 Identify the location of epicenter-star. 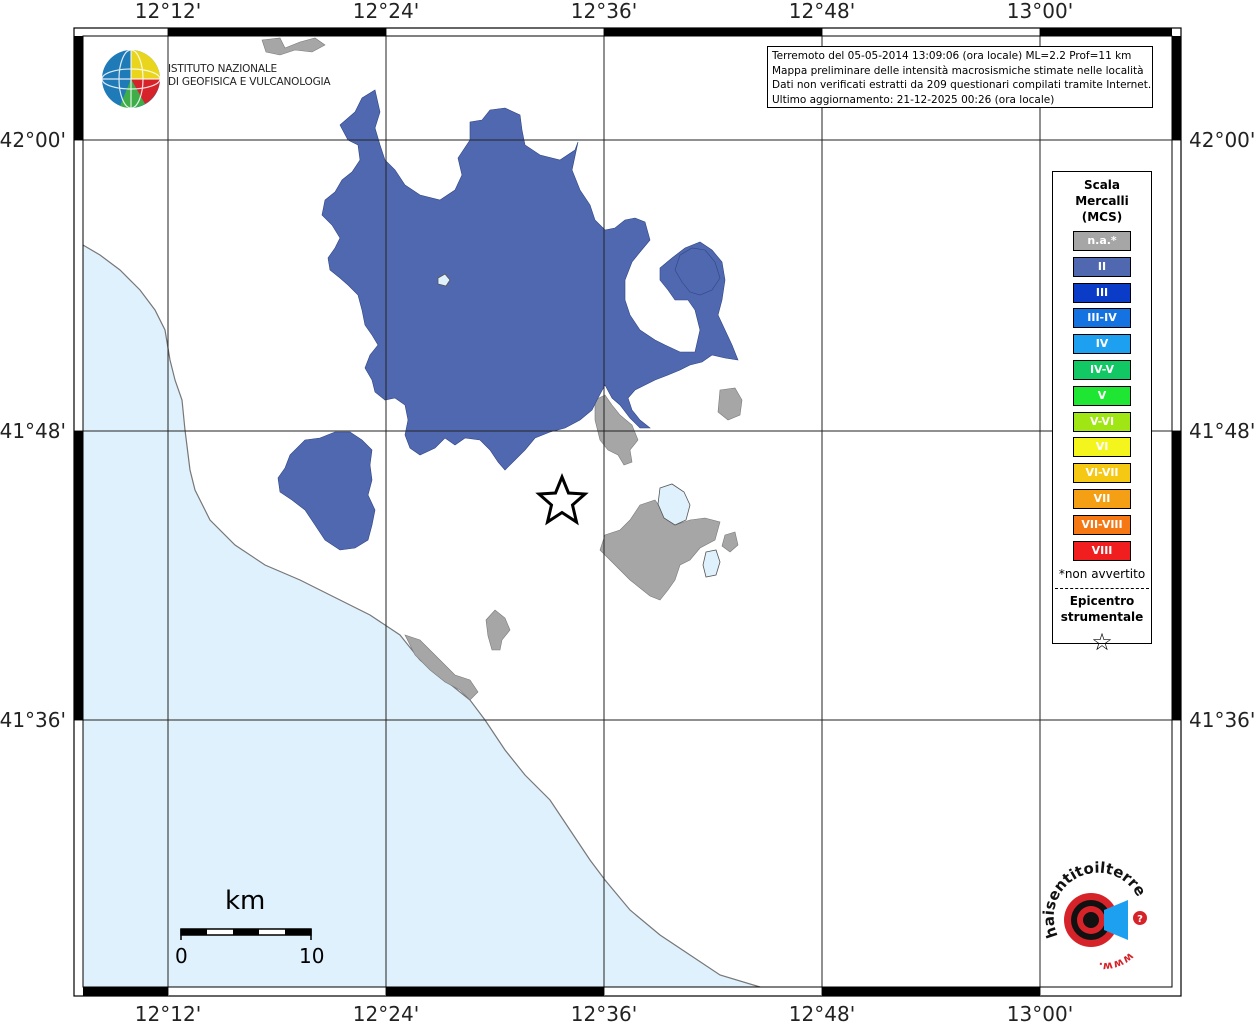
(562, 499).